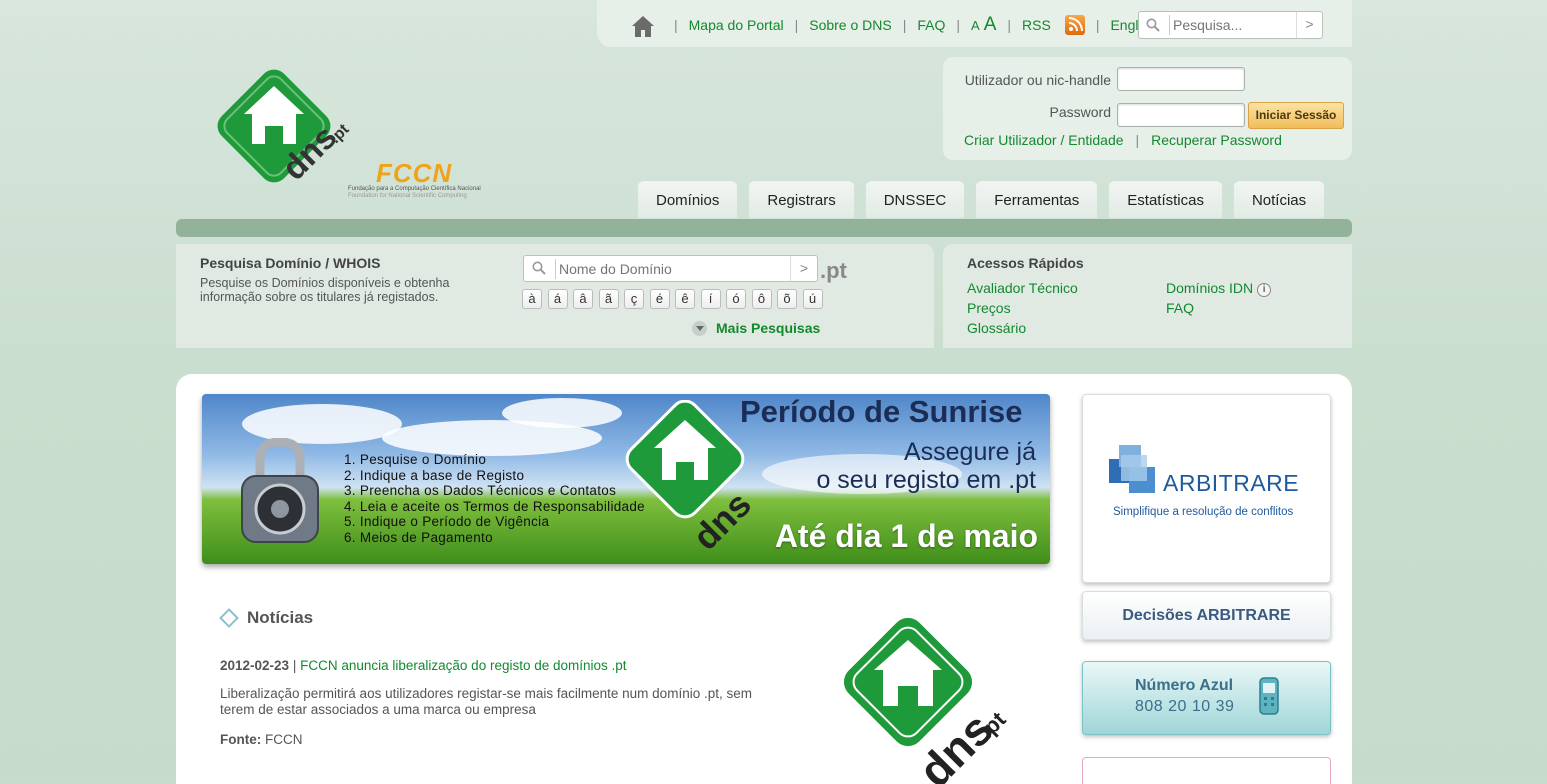 Image resolution: width=1547 pixels, height=784 pixels. I want to click on step-5: 5. Indique o Período de Vigência, so click(447, 521).